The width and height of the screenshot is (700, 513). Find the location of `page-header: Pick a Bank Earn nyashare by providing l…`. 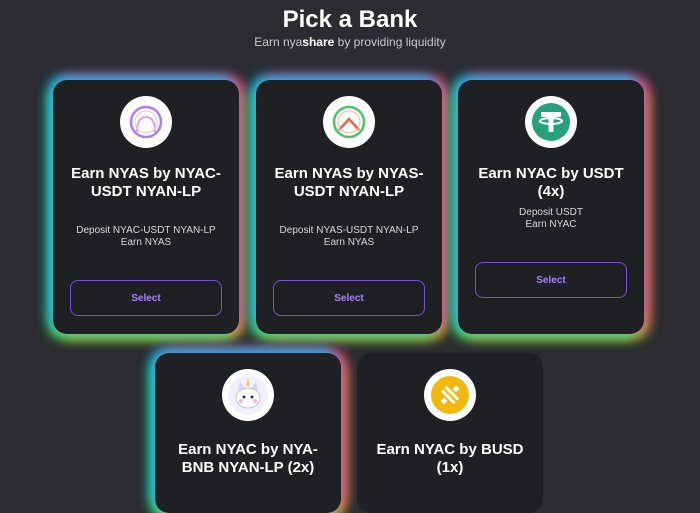

page-header: Pick a Bank Earn nyashare by providing l… is located at coordinates (350, 27).